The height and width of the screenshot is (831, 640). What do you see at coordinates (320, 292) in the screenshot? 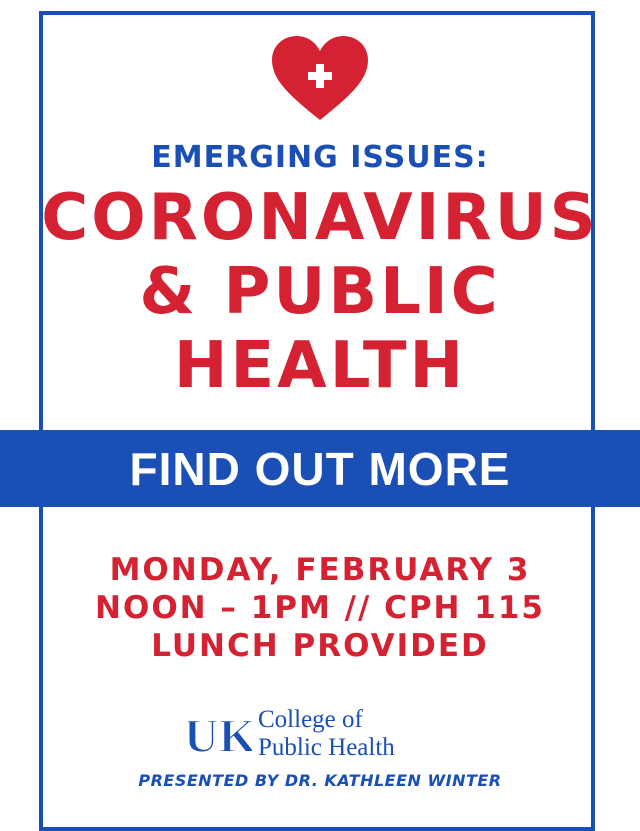
I see `title-line-2: & PUBLIC` at bounding box center [320, 292].